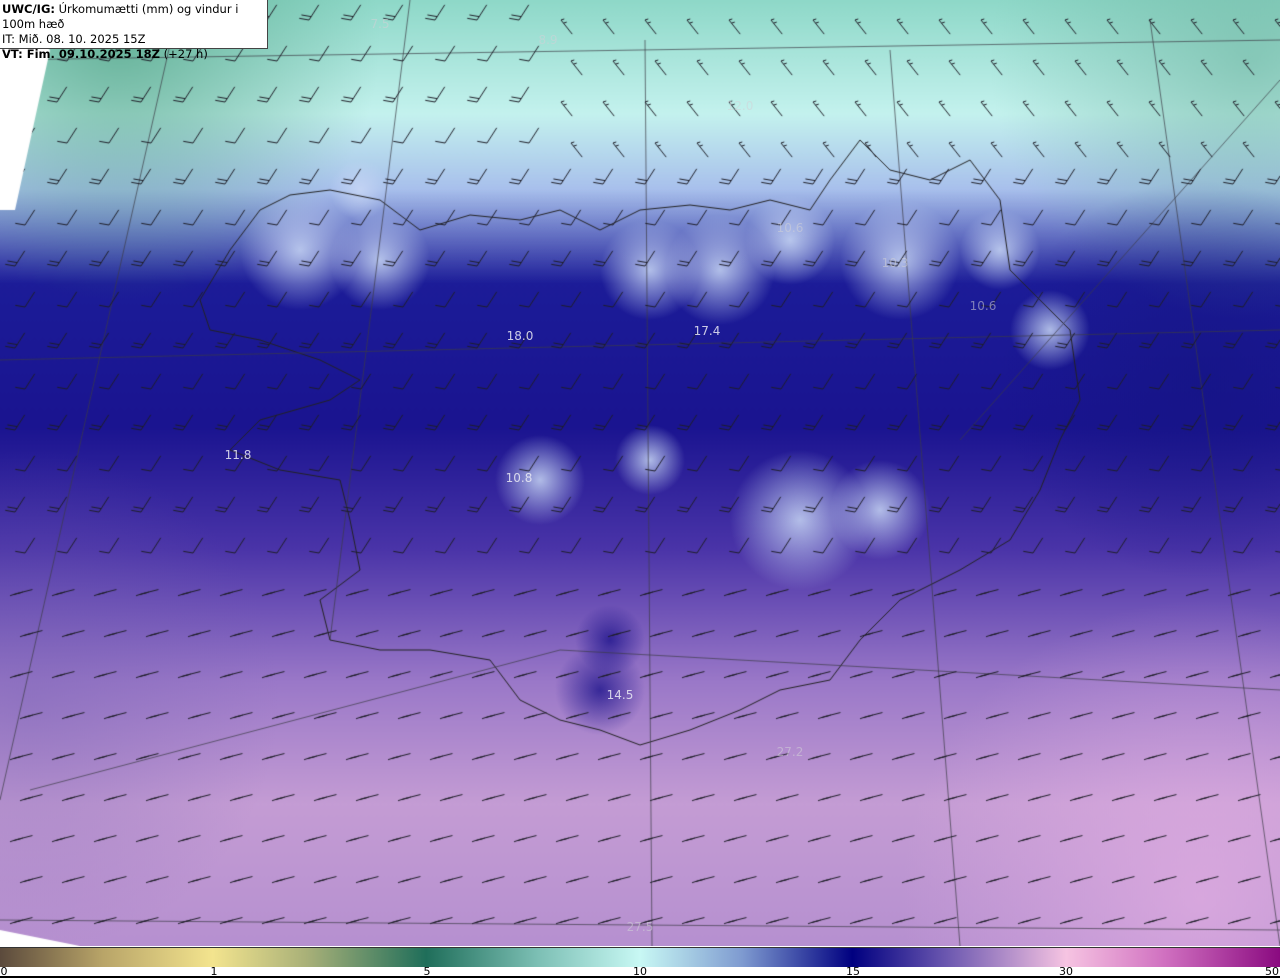 The image size is (1280, 978). What do you see at coordinates (640, 927) in the screenshot?
I see `value-label: 27.5` at bounding box center [640, 927].